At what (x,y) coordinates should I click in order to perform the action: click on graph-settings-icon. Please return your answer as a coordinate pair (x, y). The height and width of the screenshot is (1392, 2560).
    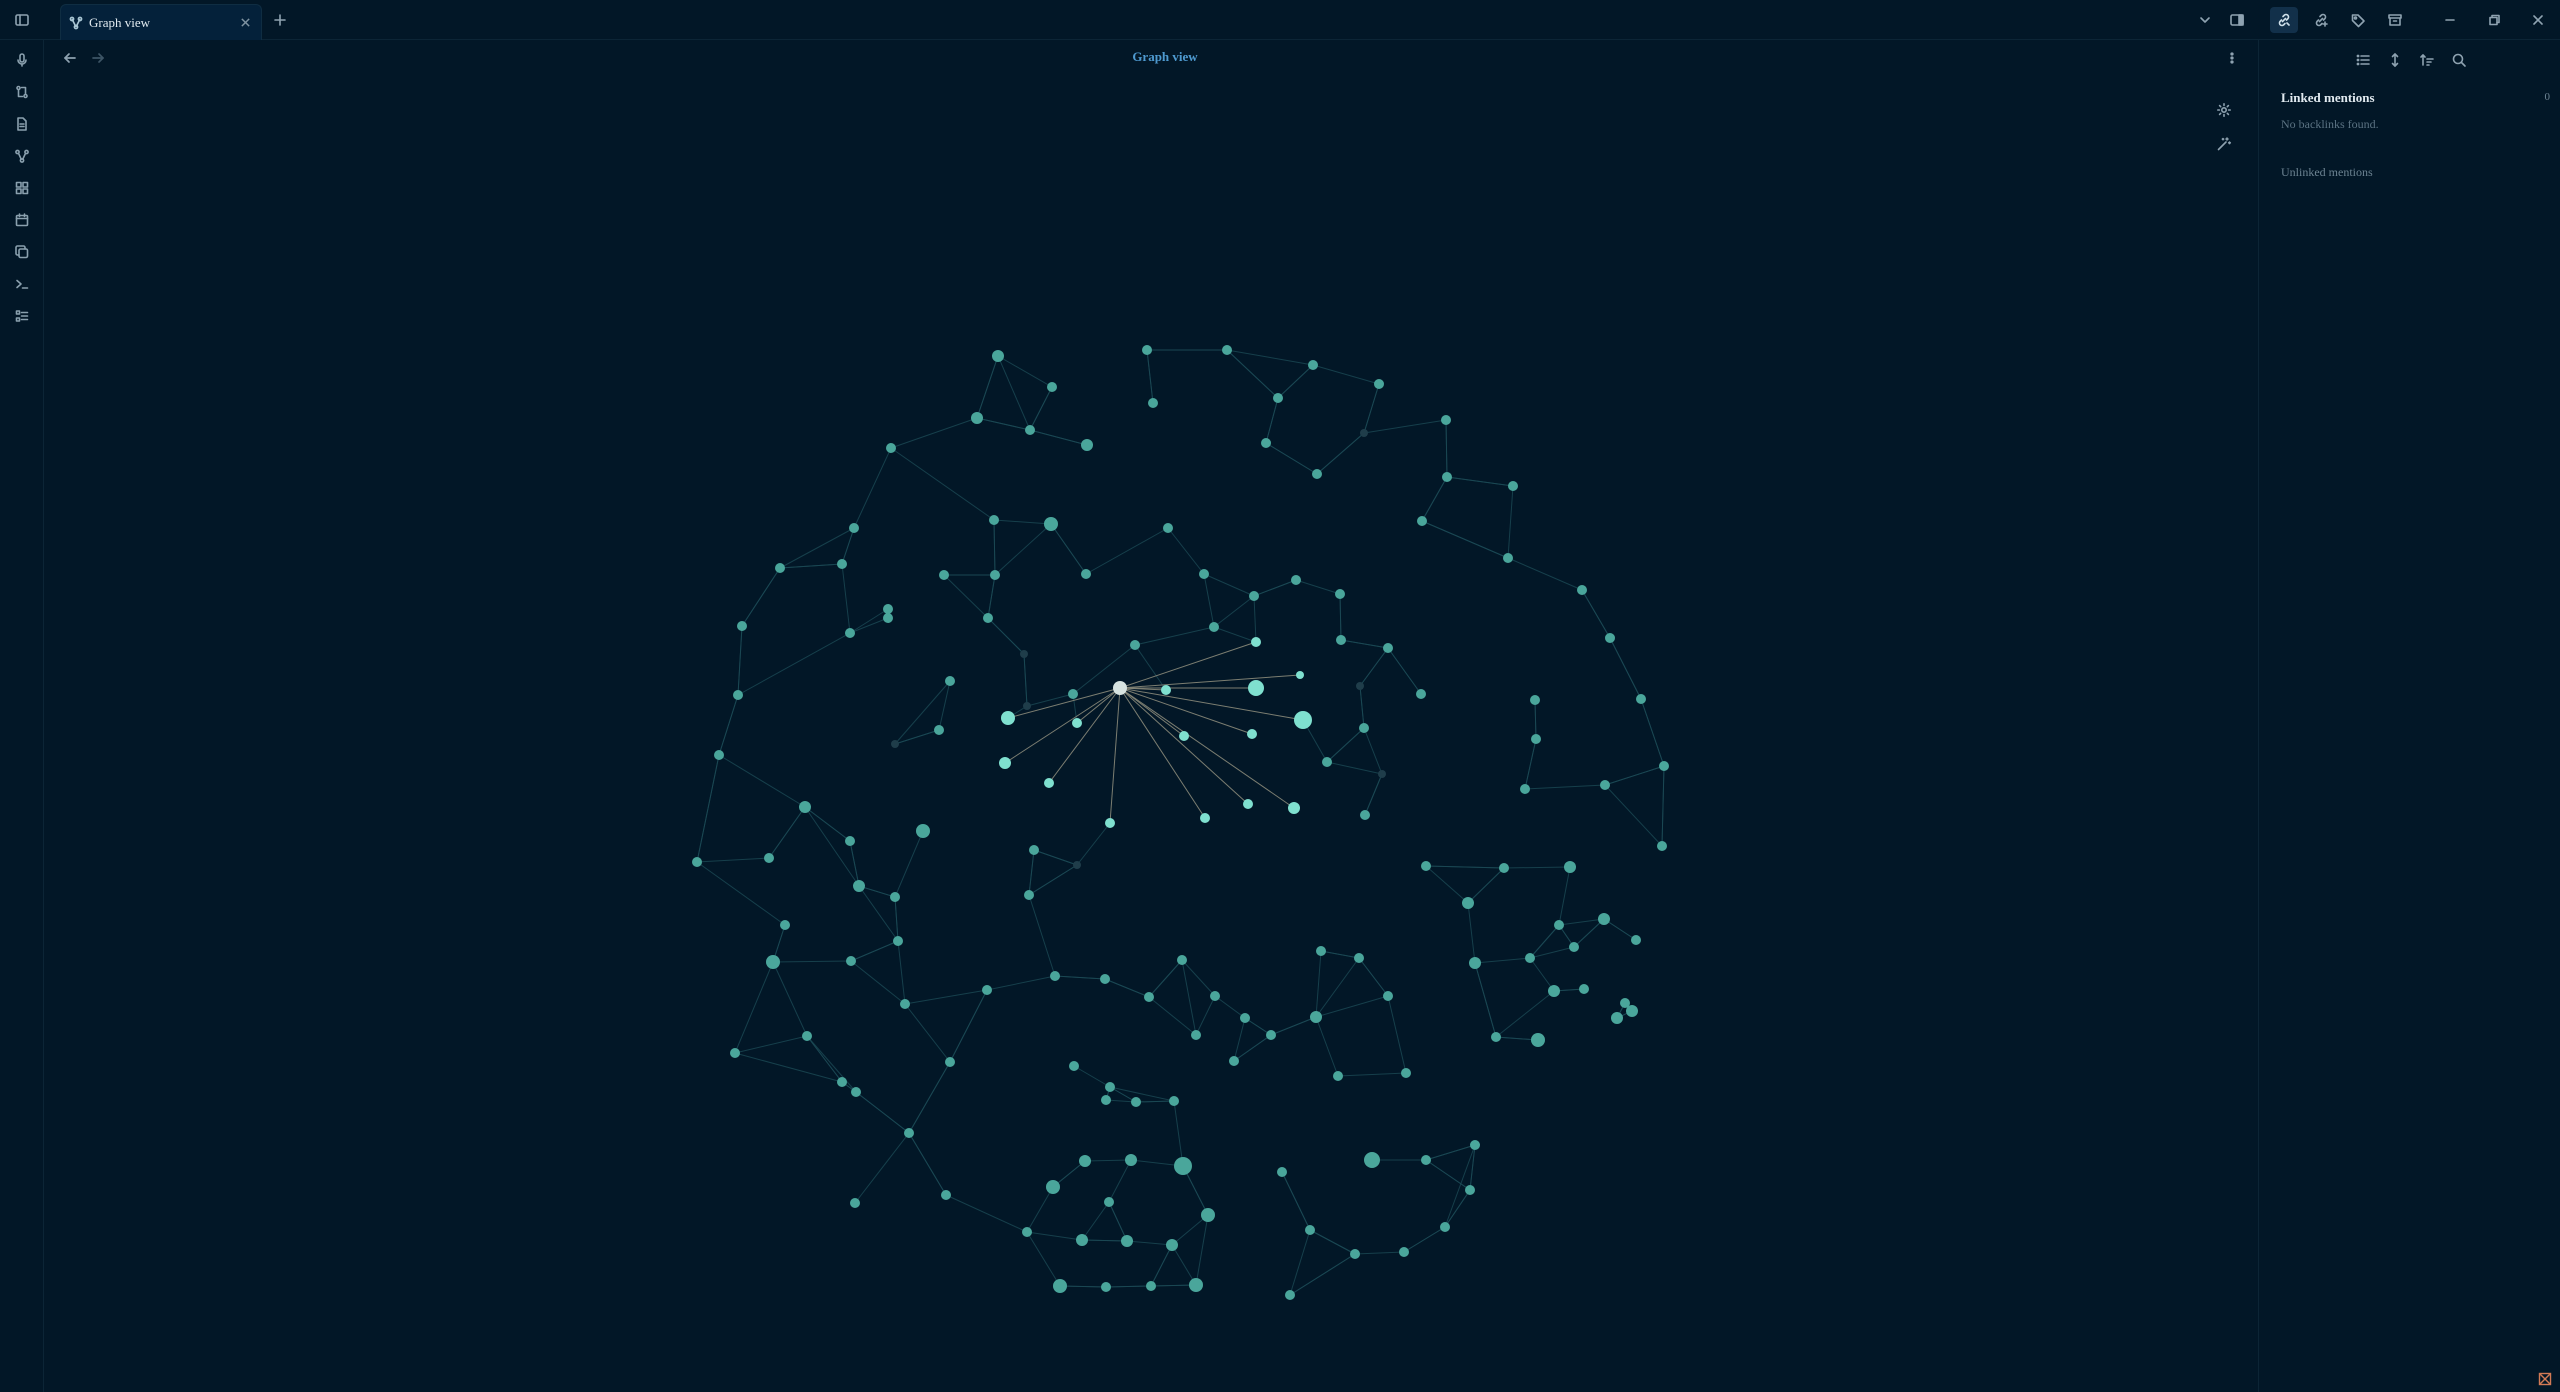
    Looking at the image, I should click on (2224, 110).